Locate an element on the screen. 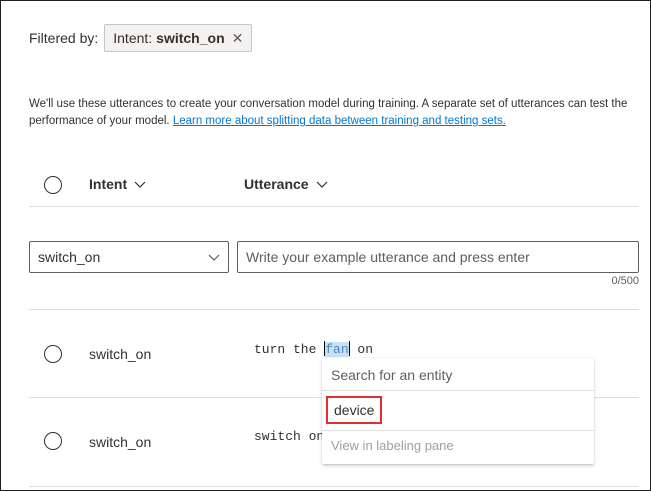  row-utterance: switch on is located at coordinates (289, 436).